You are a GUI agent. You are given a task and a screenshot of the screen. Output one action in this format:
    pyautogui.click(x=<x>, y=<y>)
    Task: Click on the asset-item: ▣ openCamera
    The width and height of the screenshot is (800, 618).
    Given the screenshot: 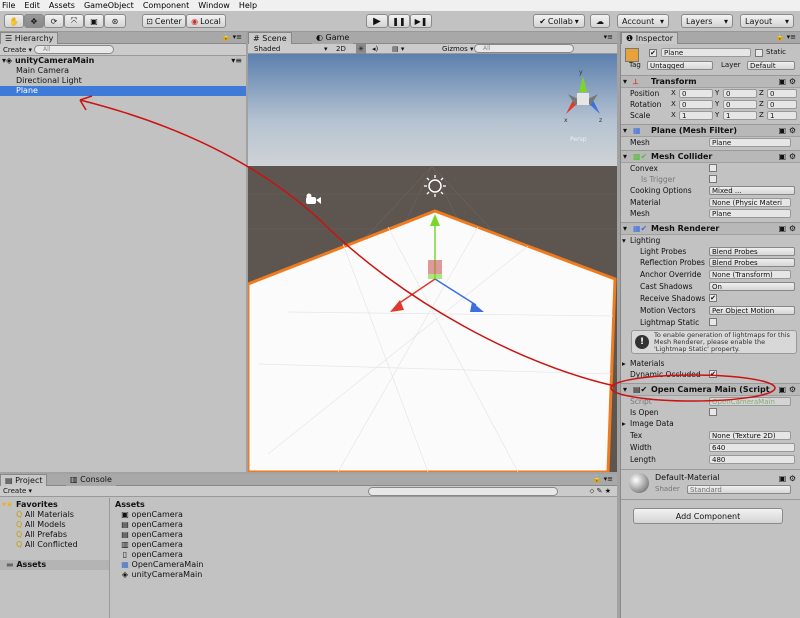 What is the action you would take?
    pyautogui.click(x=364, y=515)
    